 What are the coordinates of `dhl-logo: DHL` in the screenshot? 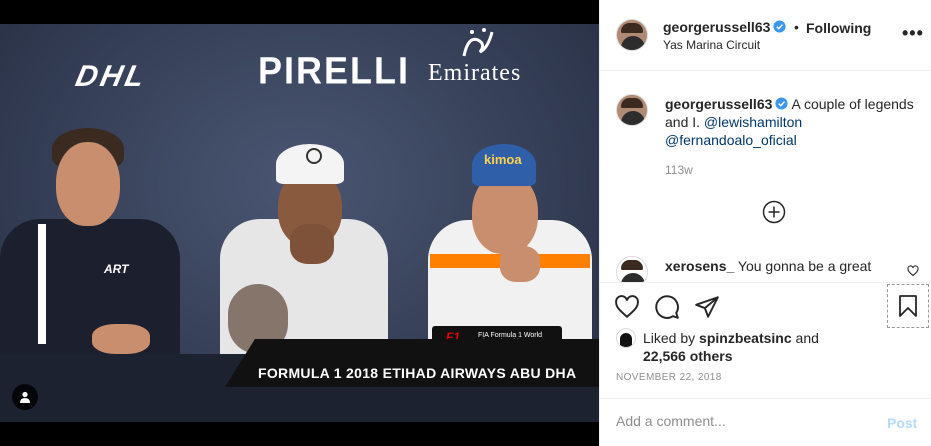 It's located at (111, 76).